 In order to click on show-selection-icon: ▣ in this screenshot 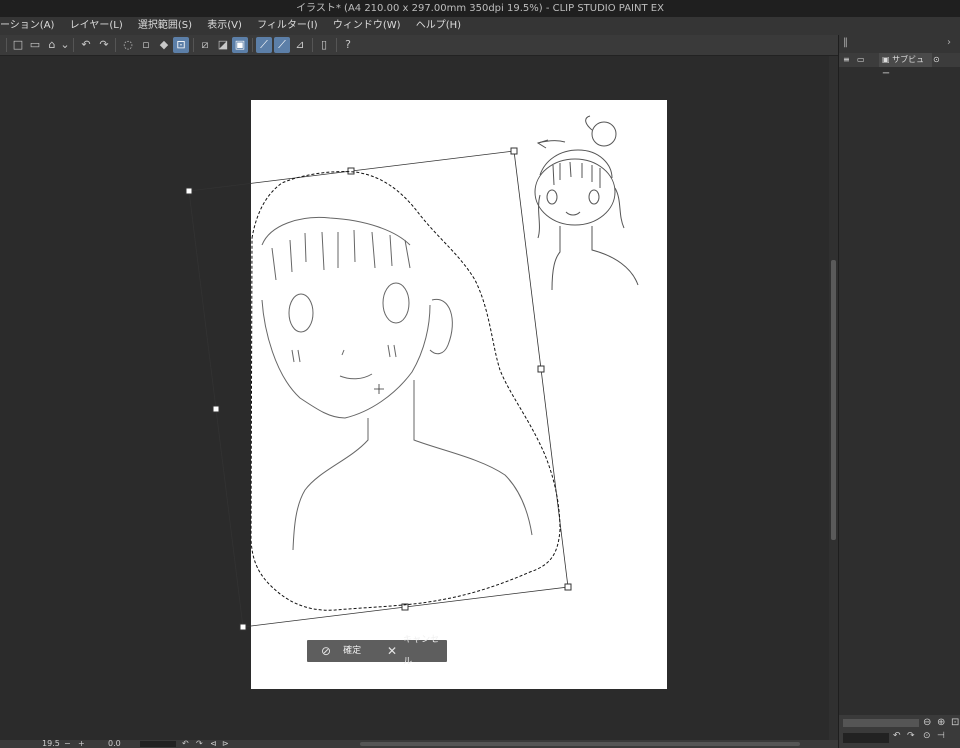, I will do `click(240, 45)`.